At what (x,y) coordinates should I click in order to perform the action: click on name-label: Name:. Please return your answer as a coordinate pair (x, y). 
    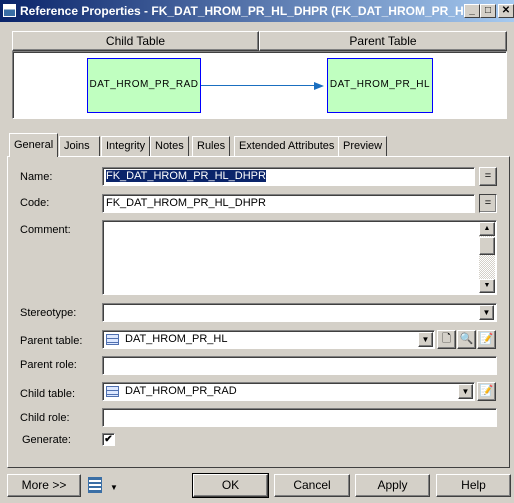
    Looking at the image, I should click on (36, 177).